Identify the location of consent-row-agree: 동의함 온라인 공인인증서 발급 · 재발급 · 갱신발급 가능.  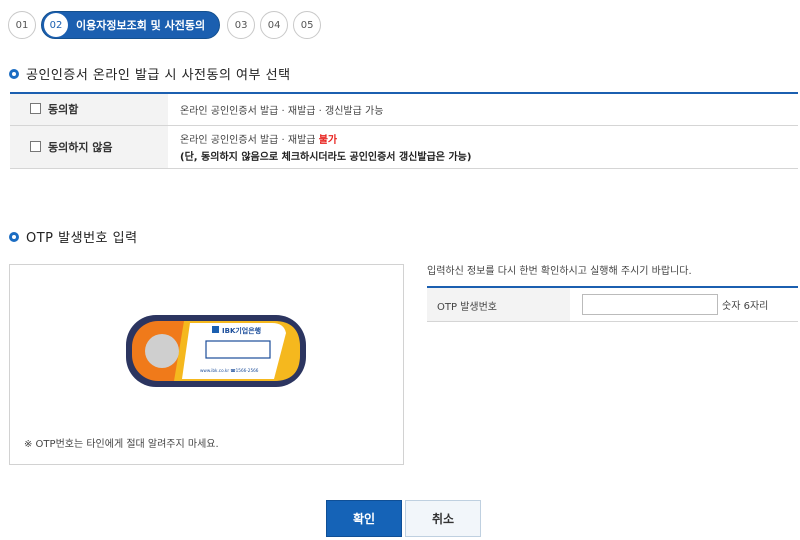
(404, 109).